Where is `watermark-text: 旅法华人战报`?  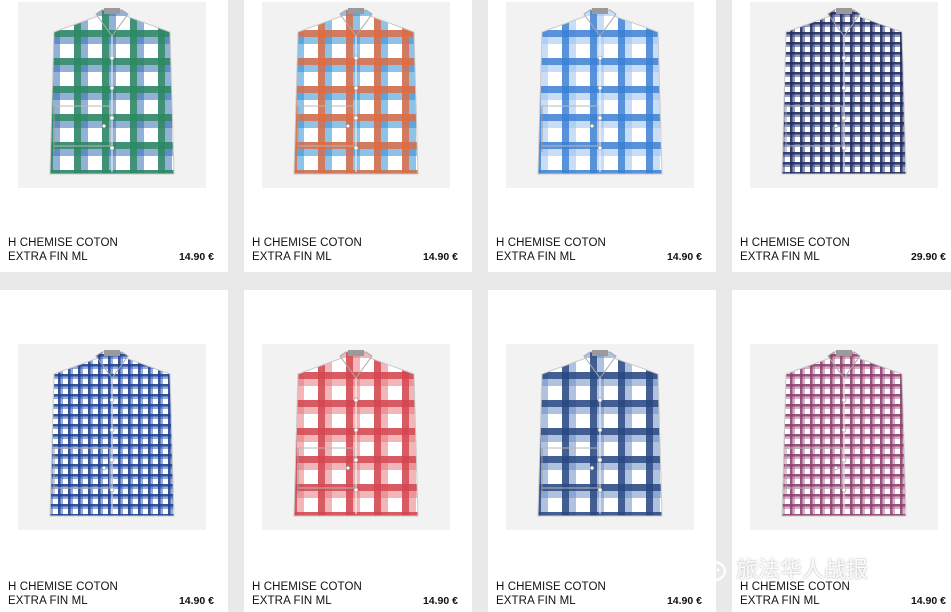
watermark-text: 旅法华人战报 is located at coordinates (802, 570).